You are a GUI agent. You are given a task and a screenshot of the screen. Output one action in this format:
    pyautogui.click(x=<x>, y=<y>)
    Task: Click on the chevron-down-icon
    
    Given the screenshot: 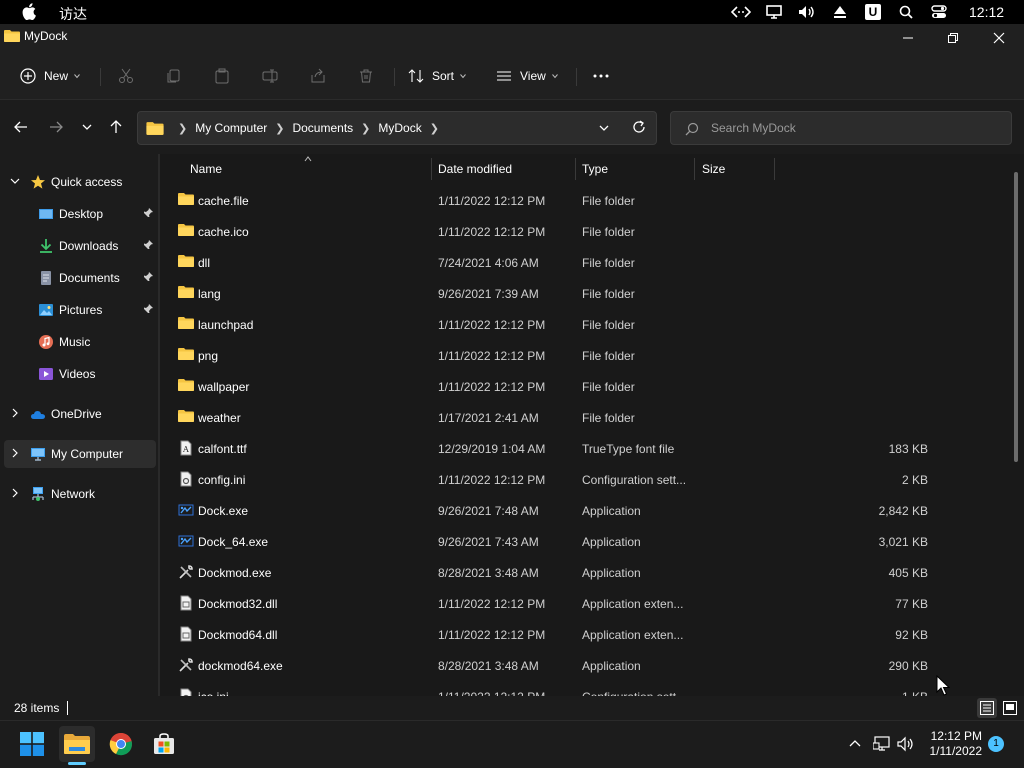 What is the action you would take?
    pyautogui.click(x=15, y=181)
    